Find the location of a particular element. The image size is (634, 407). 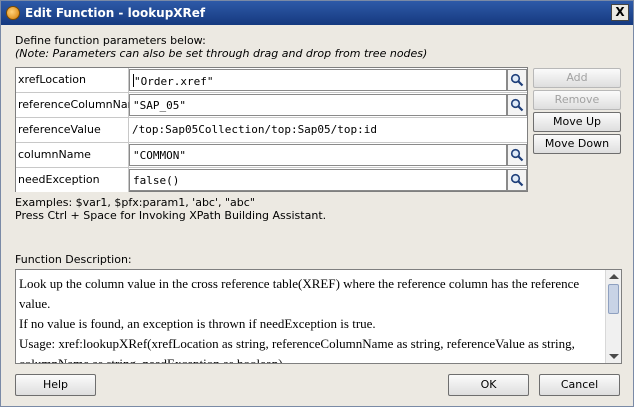

move-up-button: Move Up is located at coordinates (577, 122).